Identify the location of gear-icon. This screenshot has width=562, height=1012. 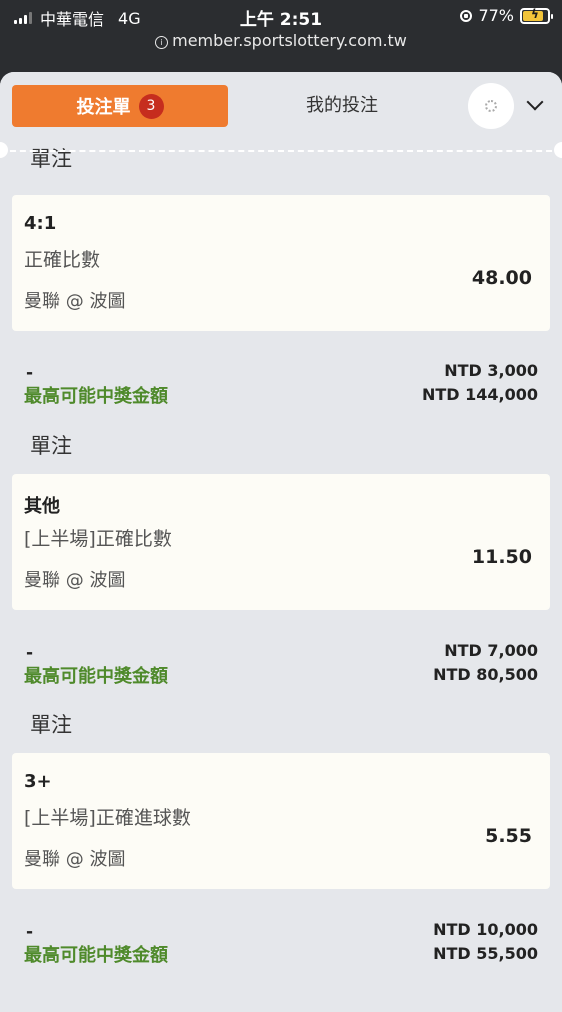
(491, 106).